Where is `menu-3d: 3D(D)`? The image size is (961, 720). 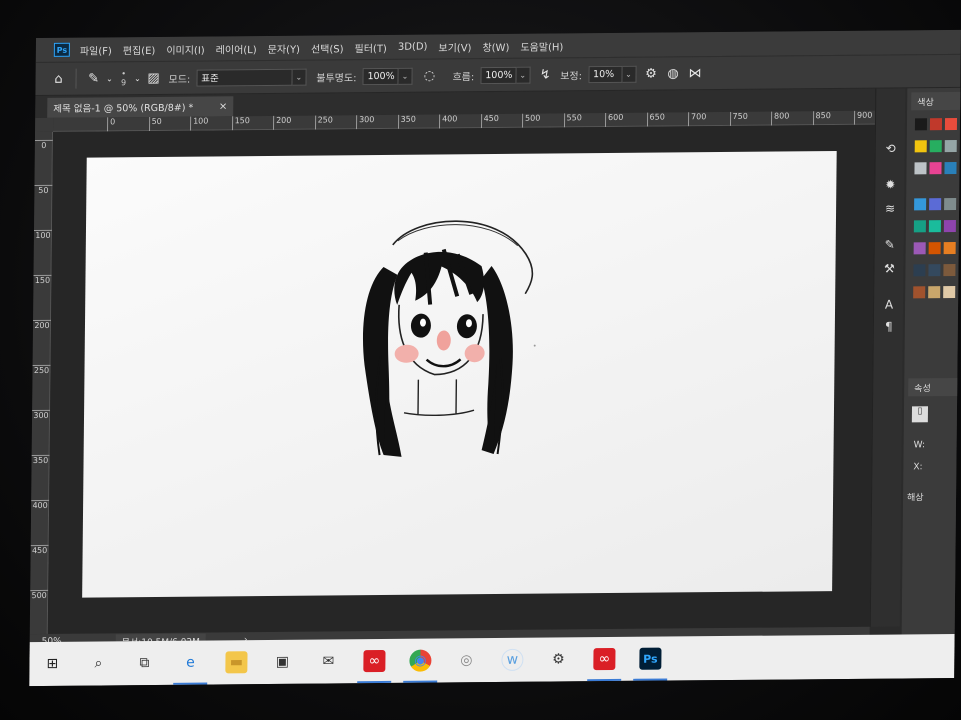 menu-3d: 3D(D) is located at coordinates (413, 46).